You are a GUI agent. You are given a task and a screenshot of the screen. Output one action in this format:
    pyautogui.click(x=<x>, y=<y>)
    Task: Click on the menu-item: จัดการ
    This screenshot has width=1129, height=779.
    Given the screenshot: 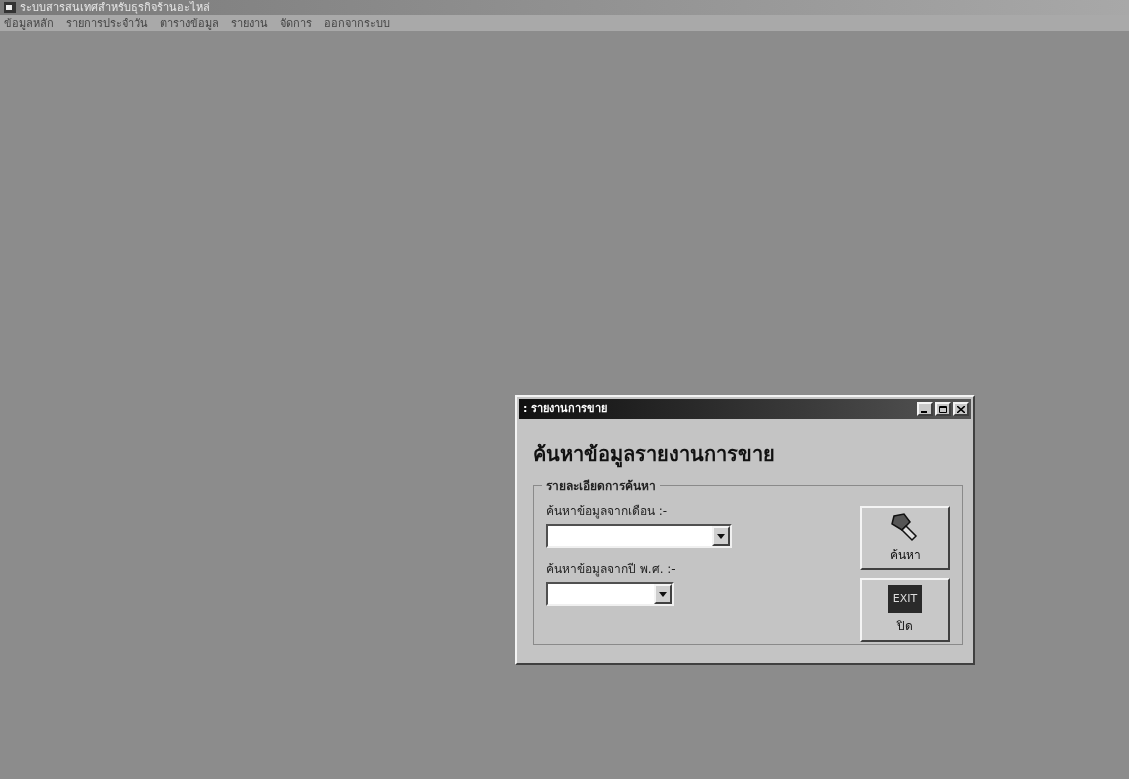 What is the action you would take?
    pyautogui.click(x=296, y=23)
    